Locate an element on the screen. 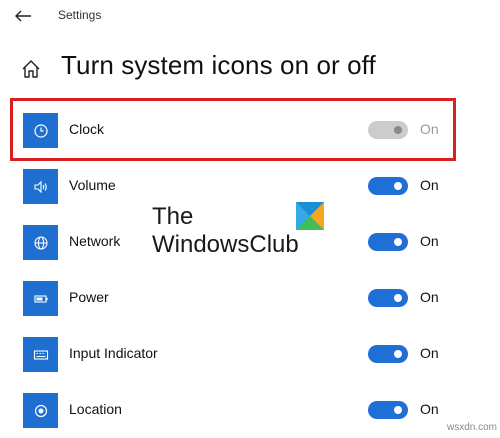  volume-icon is located at coordinates (40, 186).